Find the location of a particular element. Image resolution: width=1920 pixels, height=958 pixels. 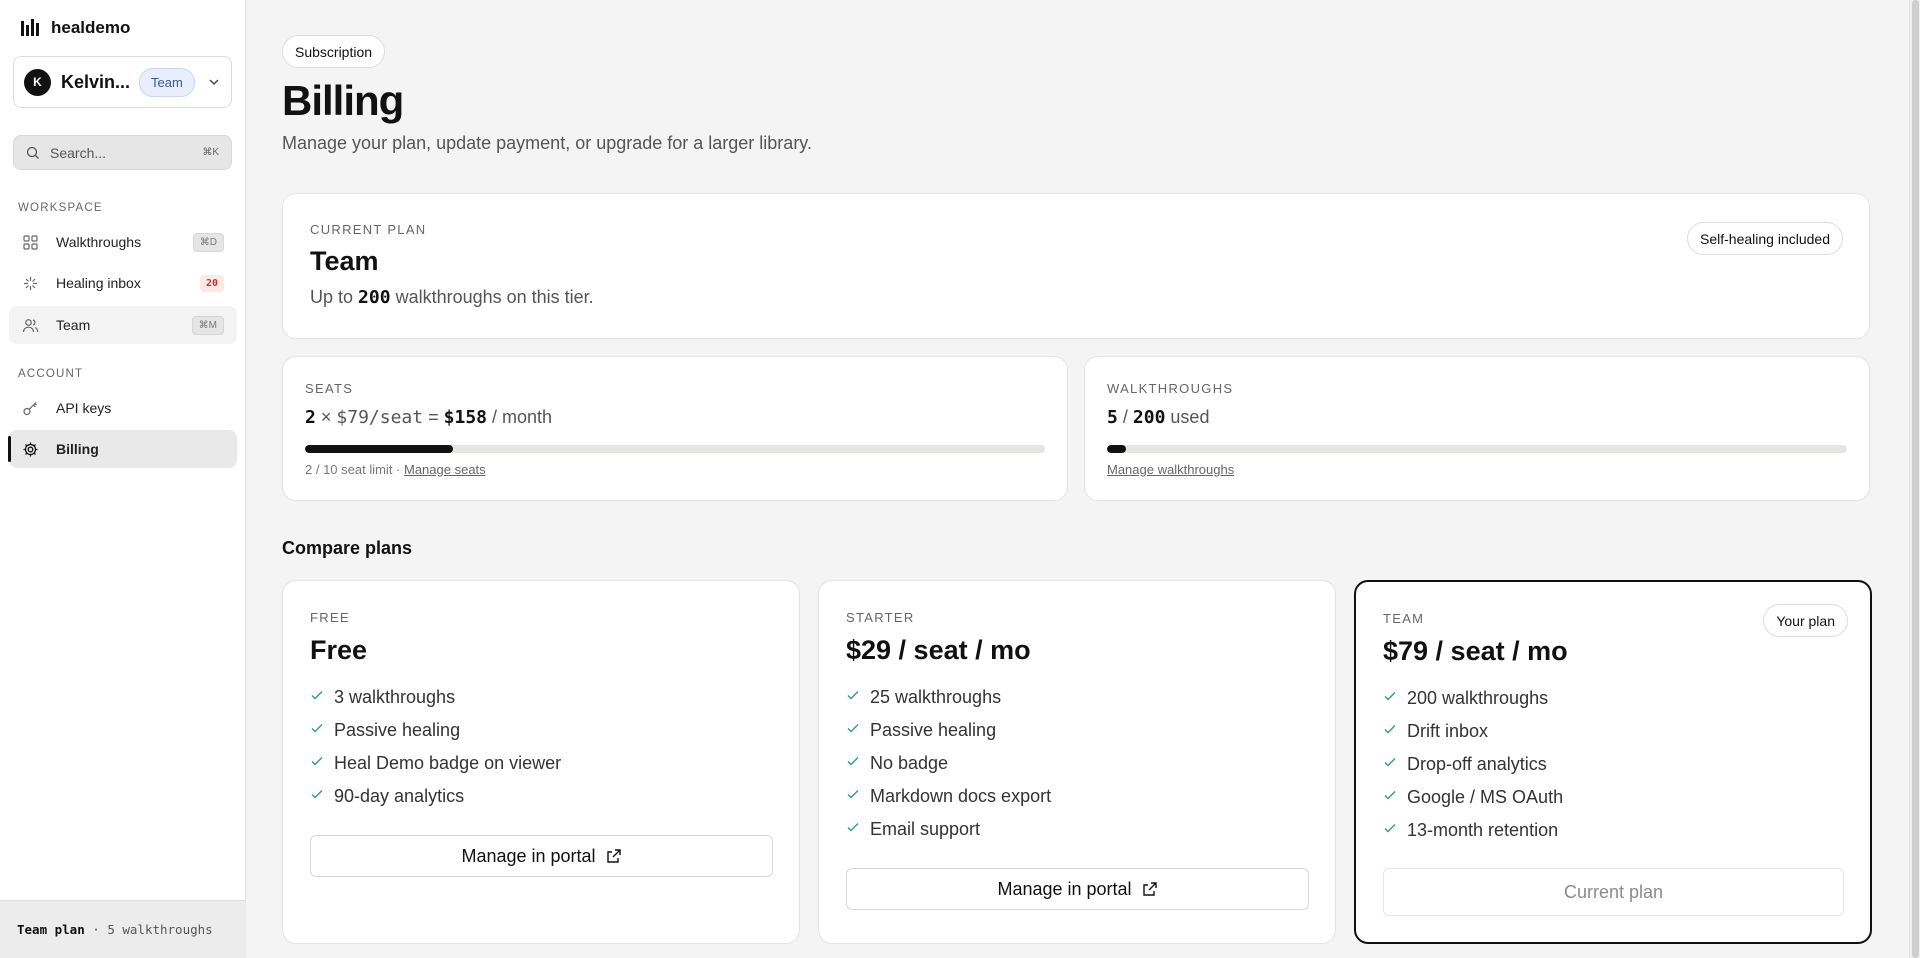

desc-suffix: walkthroughs on this tier. is located at coordinates (494, 297).